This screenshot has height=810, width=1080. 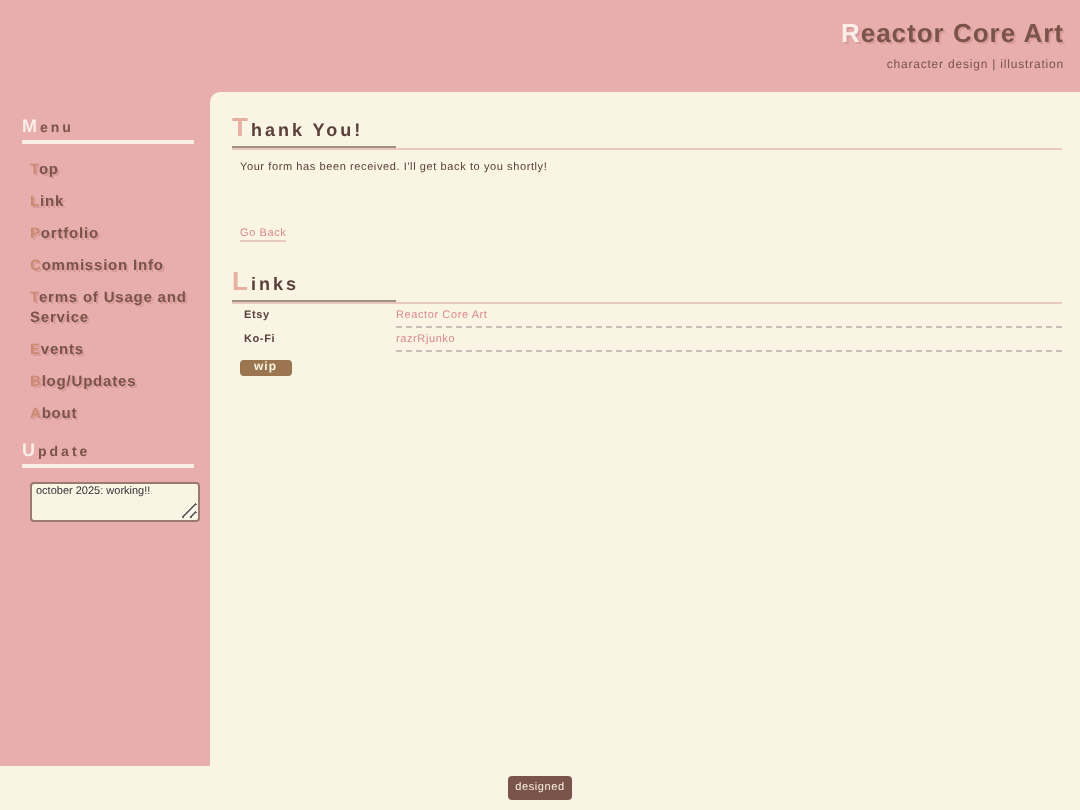 I want to click on site-title: Reactor Core Art, so click(x=952, y=33).